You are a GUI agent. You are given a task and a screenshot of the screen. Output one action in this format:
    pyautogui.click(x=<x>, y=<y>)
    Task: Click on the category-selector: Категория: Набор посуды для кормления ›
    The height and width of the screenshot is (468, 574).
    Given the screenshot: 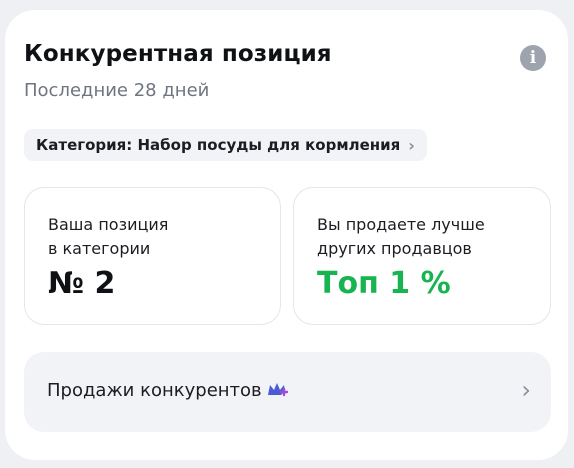 What is the action you would take?
    pyautogui.click(x=225, y=145)
    